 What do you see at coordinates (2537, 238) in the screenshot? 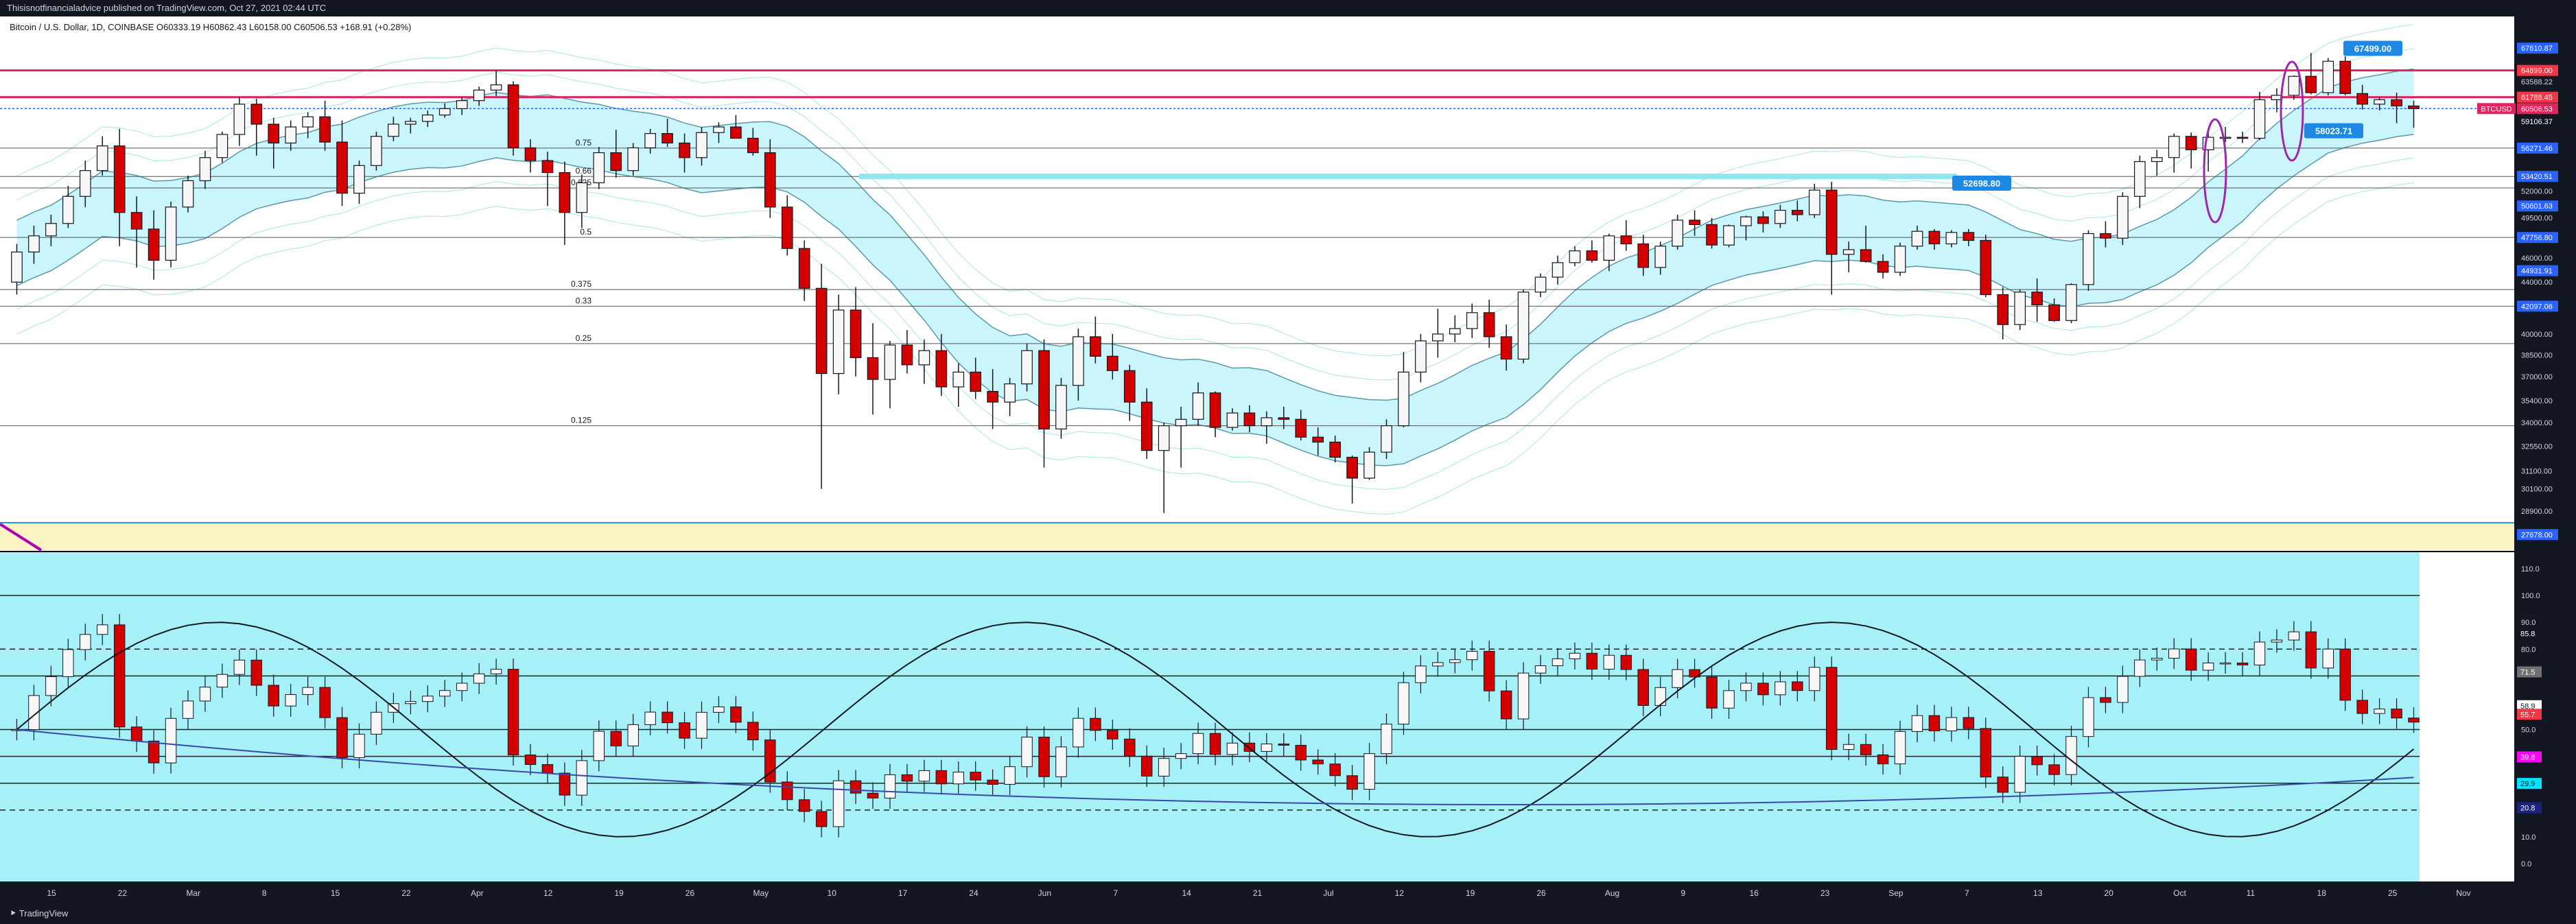
I see `price-level-label: 47756.80` at bounding box center [2537, 238].